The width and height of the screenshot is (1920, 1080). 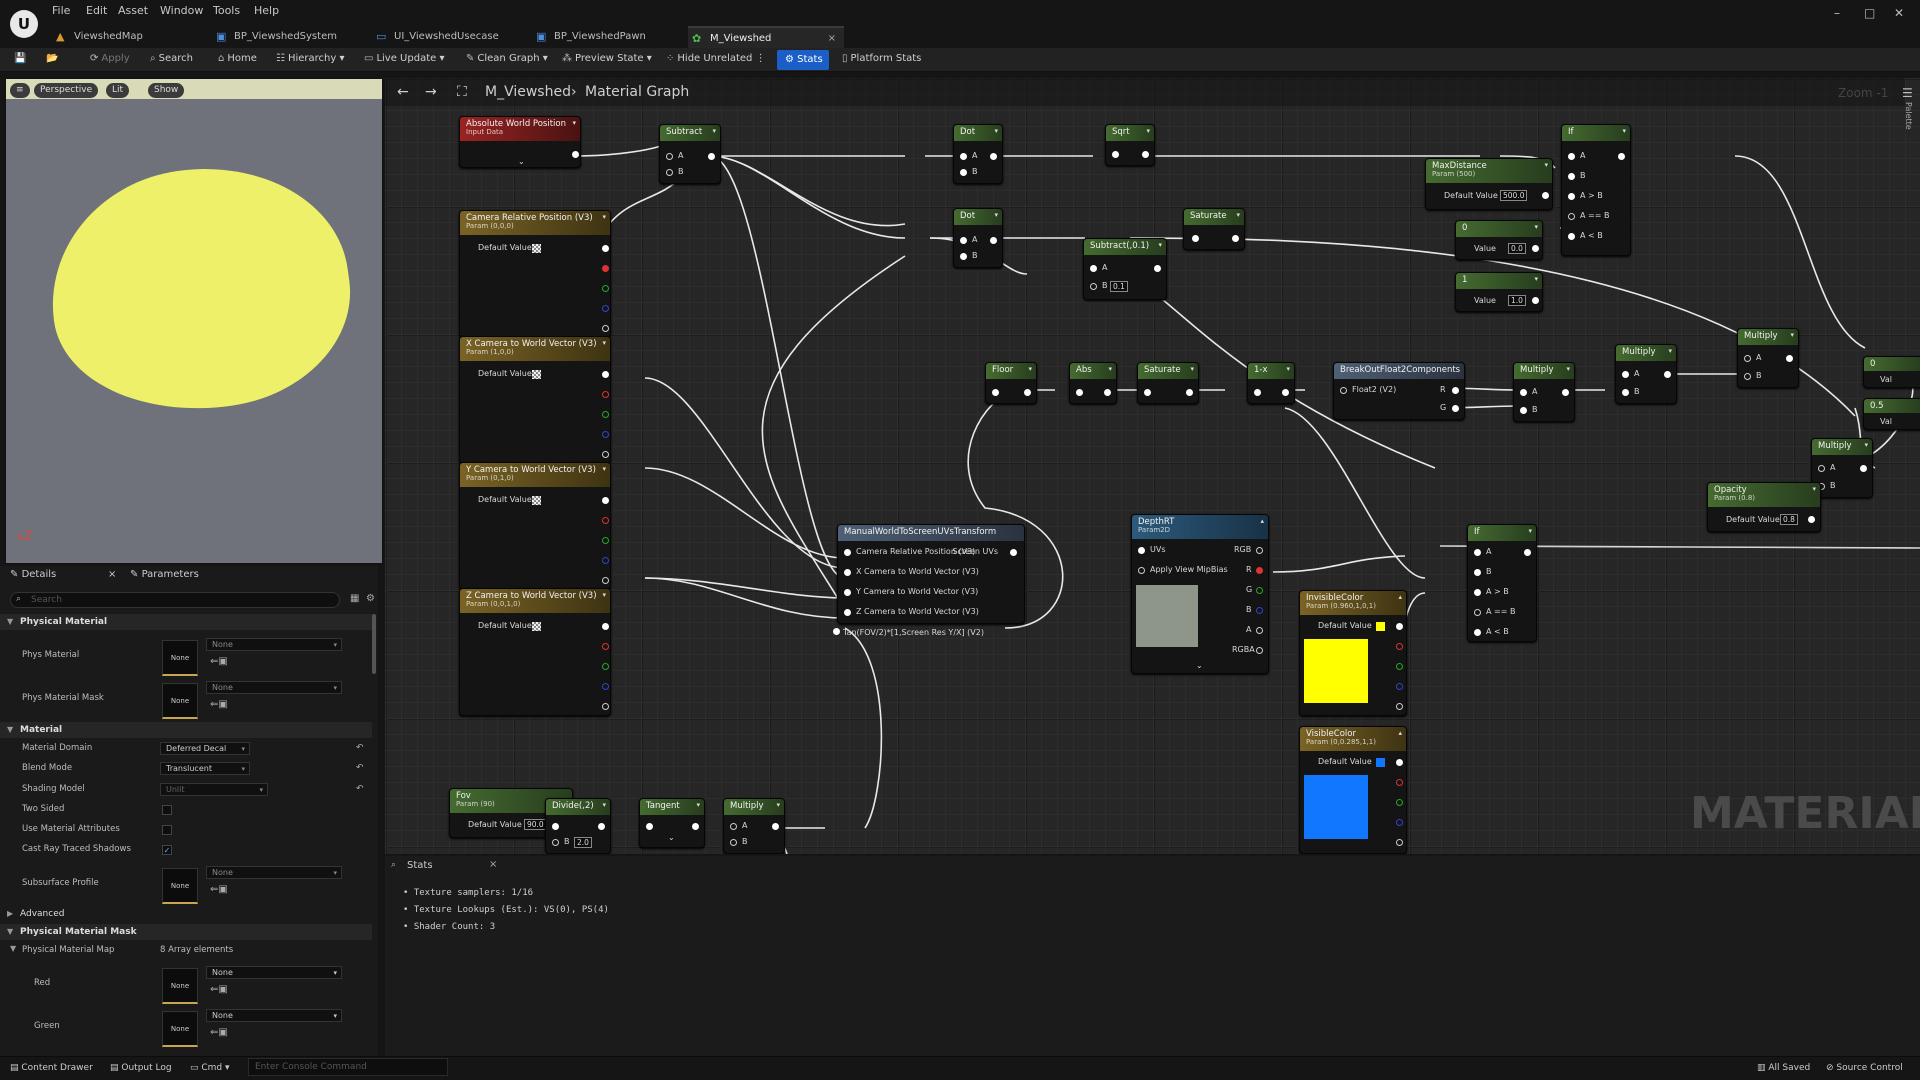 What do you see at coordinates (1768, 358) in the screenshot?
I see `node-multiply-3: Multiply ▾ A B` at bounding box center [1768, 358].